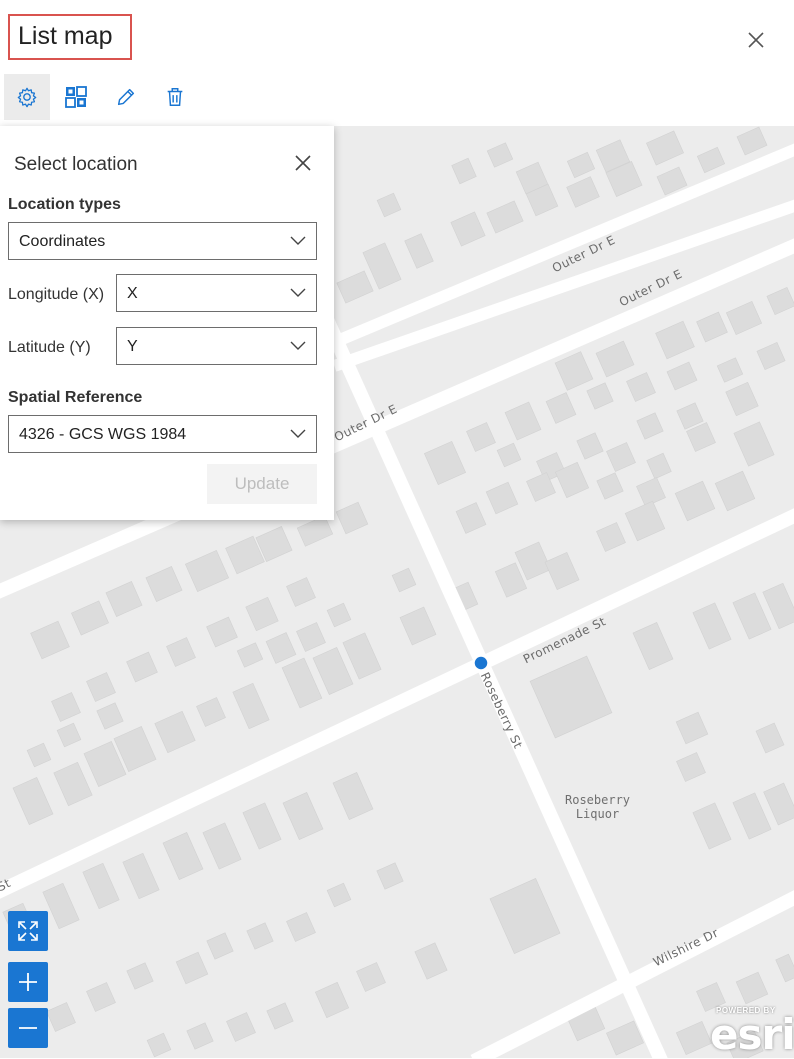 This screenshot has height=1059, width=794. I want to click on layout-button, so click(76, 97).